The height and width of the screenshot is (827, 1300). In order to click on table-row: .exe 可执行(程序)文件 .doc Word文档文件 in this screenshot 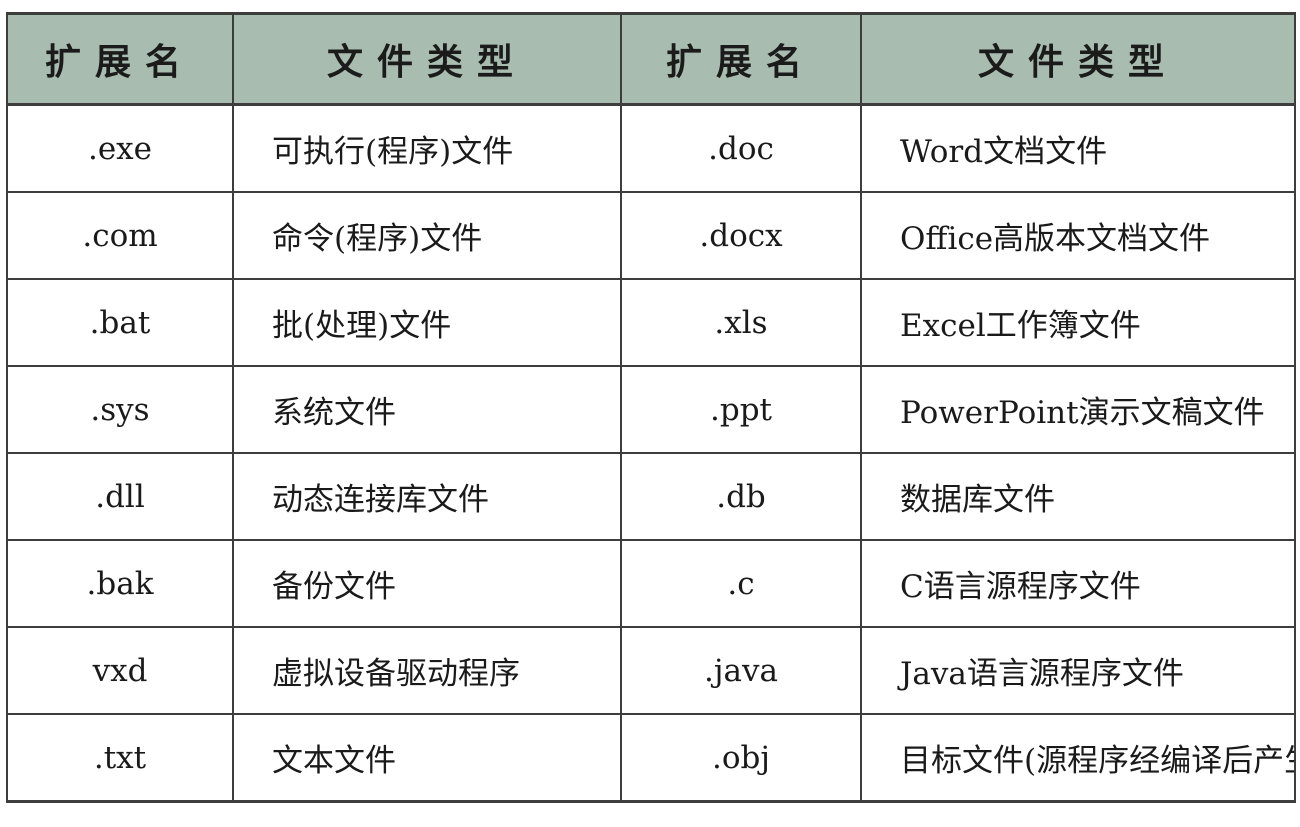, I will do `click(651, 148)`.